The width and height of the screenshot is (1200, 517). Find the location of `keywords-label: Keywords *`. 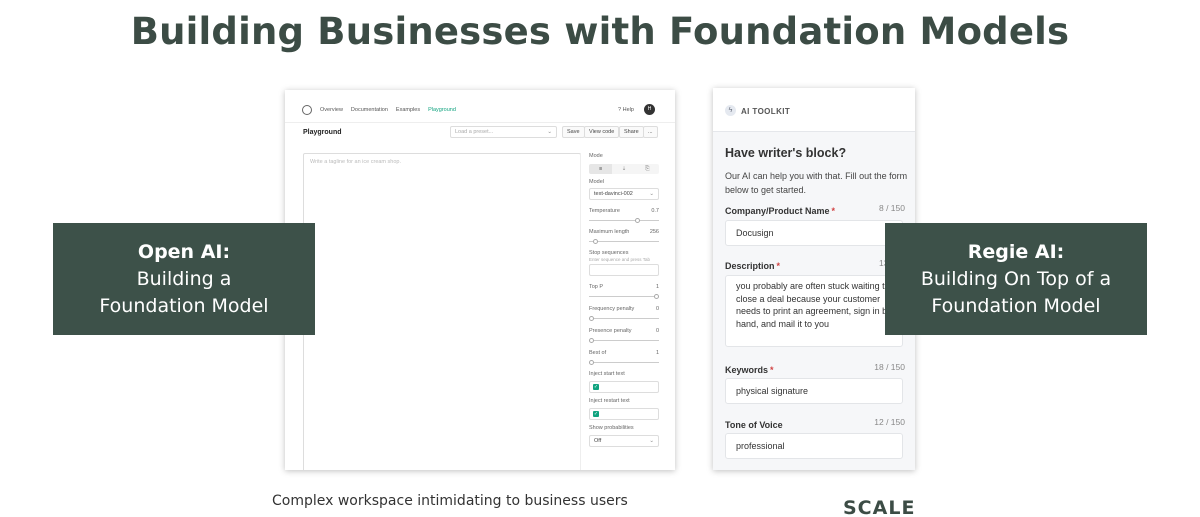

keywords-label: Keywords * is located at coordinates (749, 370).